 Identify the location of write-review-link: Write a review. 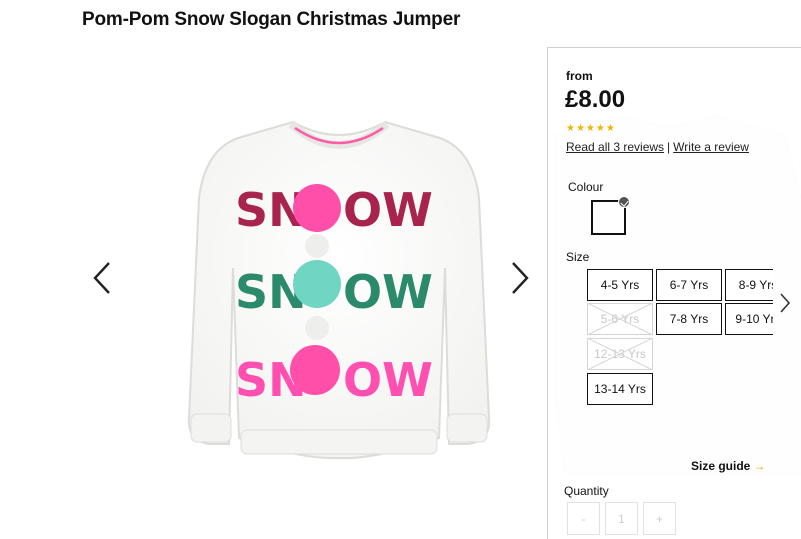
(711, 147).